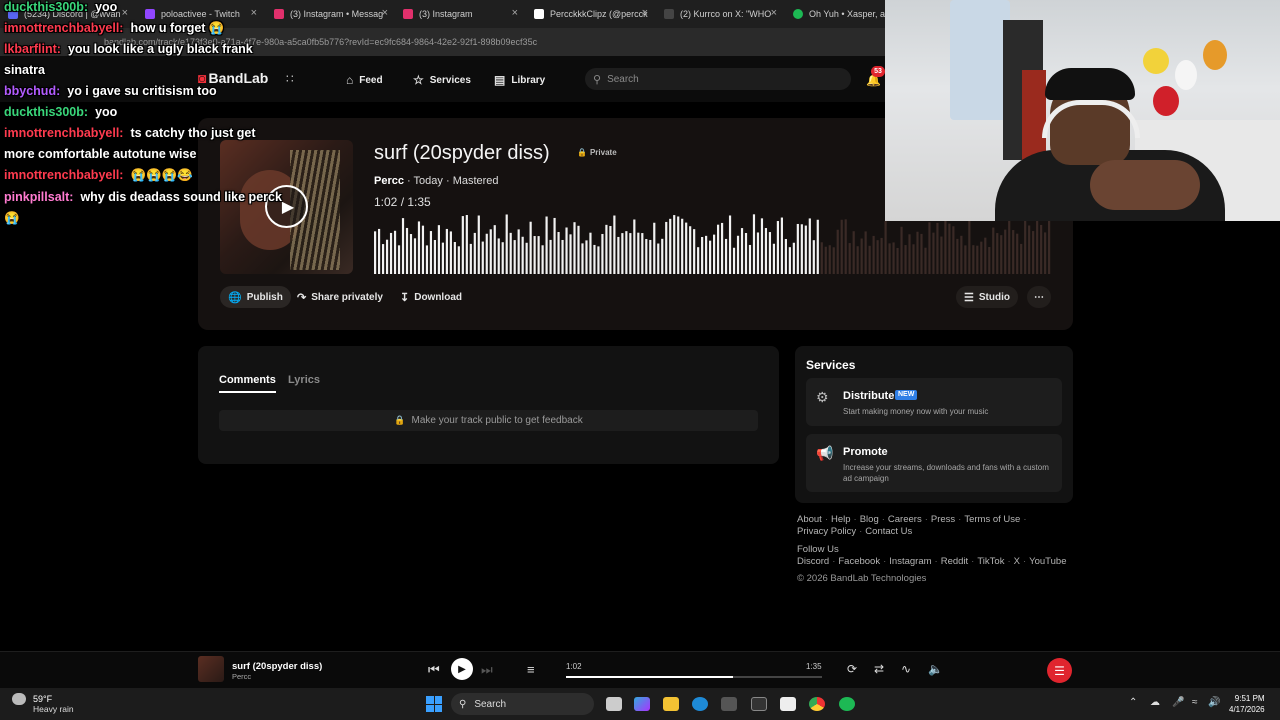 The image size is (1280, 720). Describe the element at coordinates (442, 80) in the screenshot. I see `nav-services: ☆ Services` at that location.